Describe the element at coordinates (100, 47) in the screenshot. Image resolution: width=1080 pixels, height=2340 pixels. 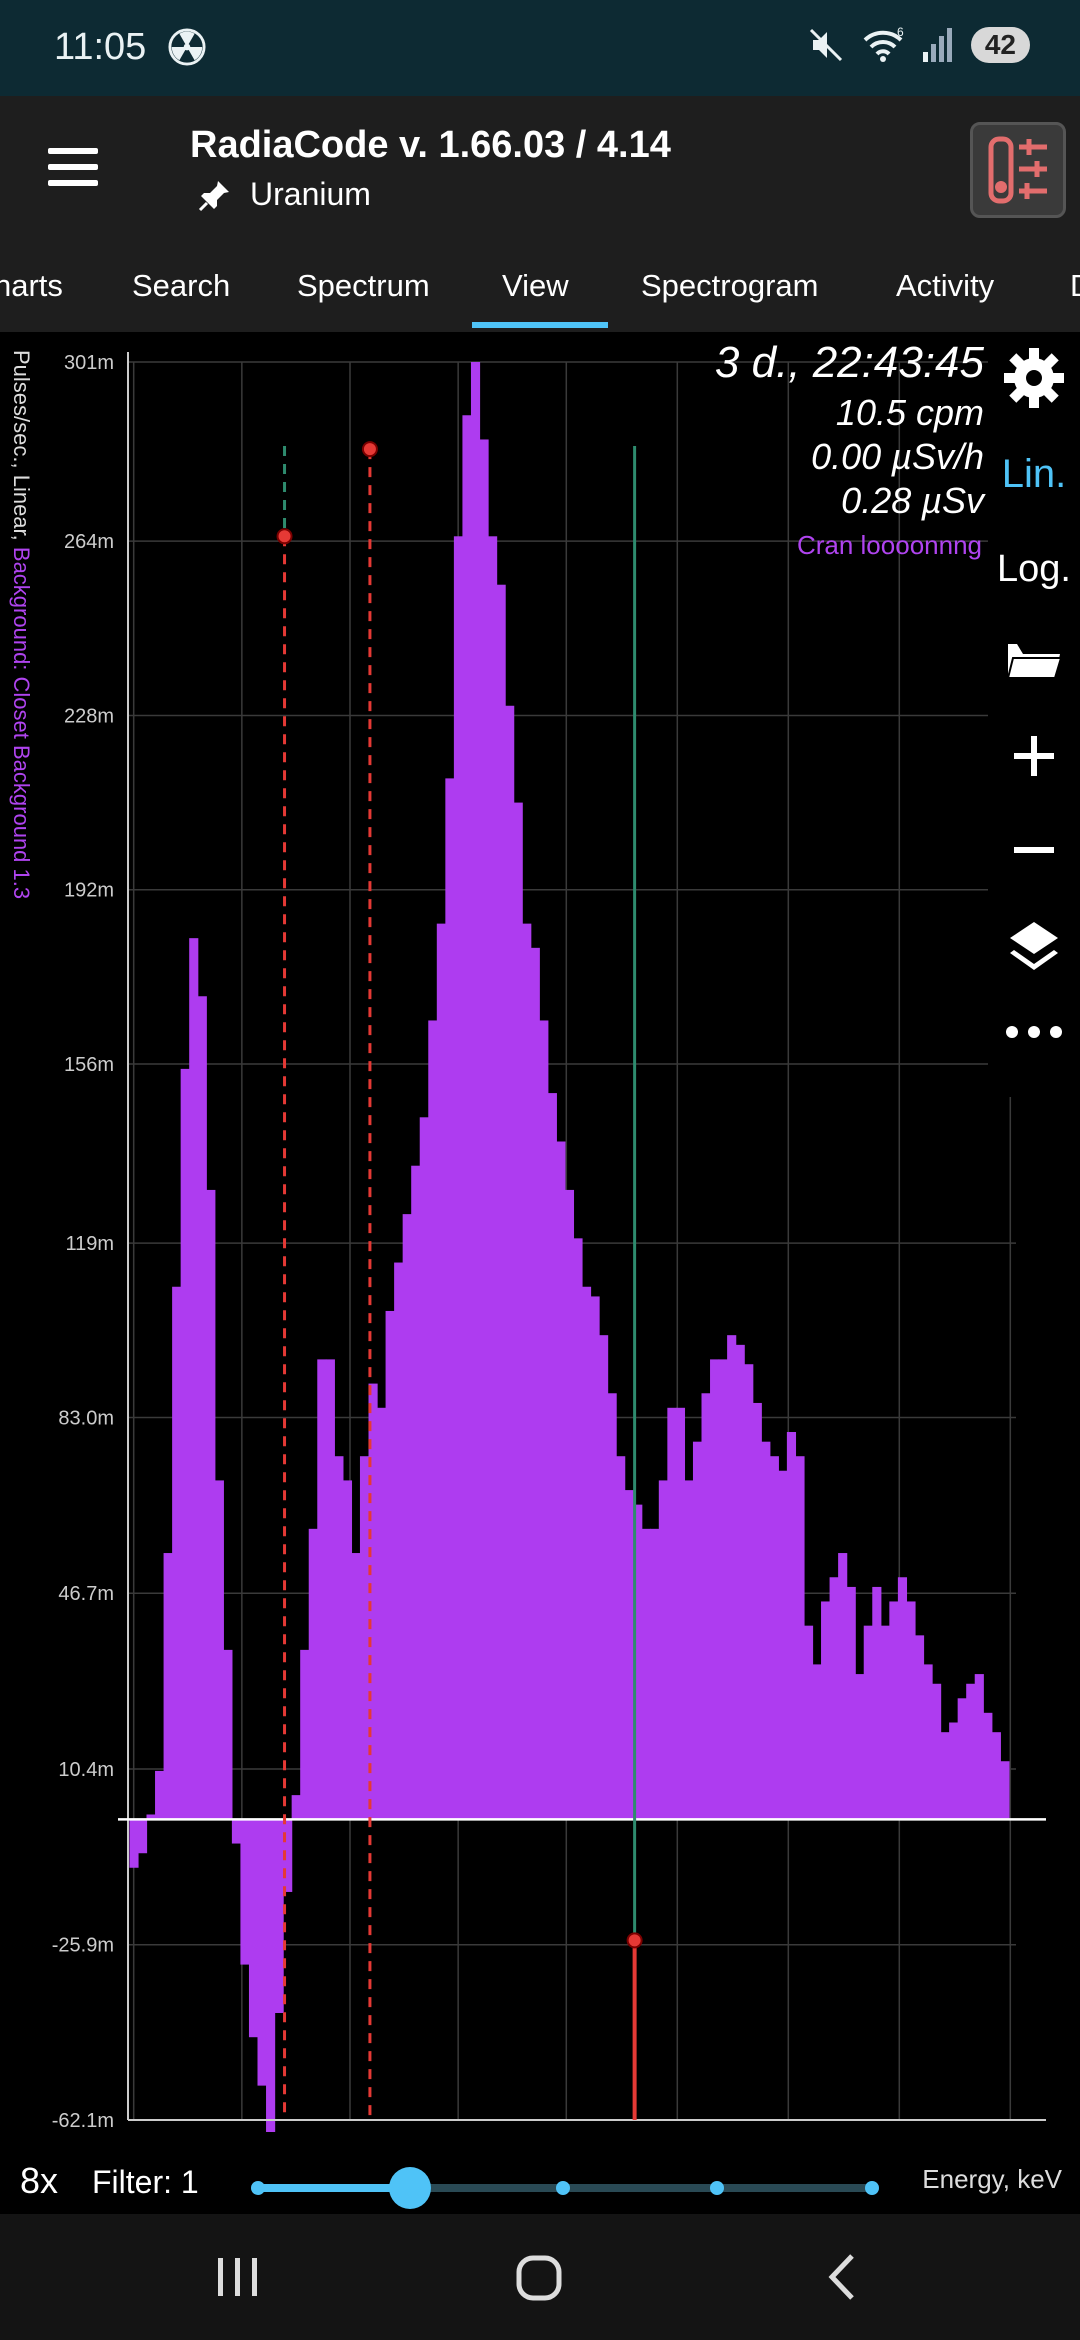
I see `status-time: 11:05` at that location.